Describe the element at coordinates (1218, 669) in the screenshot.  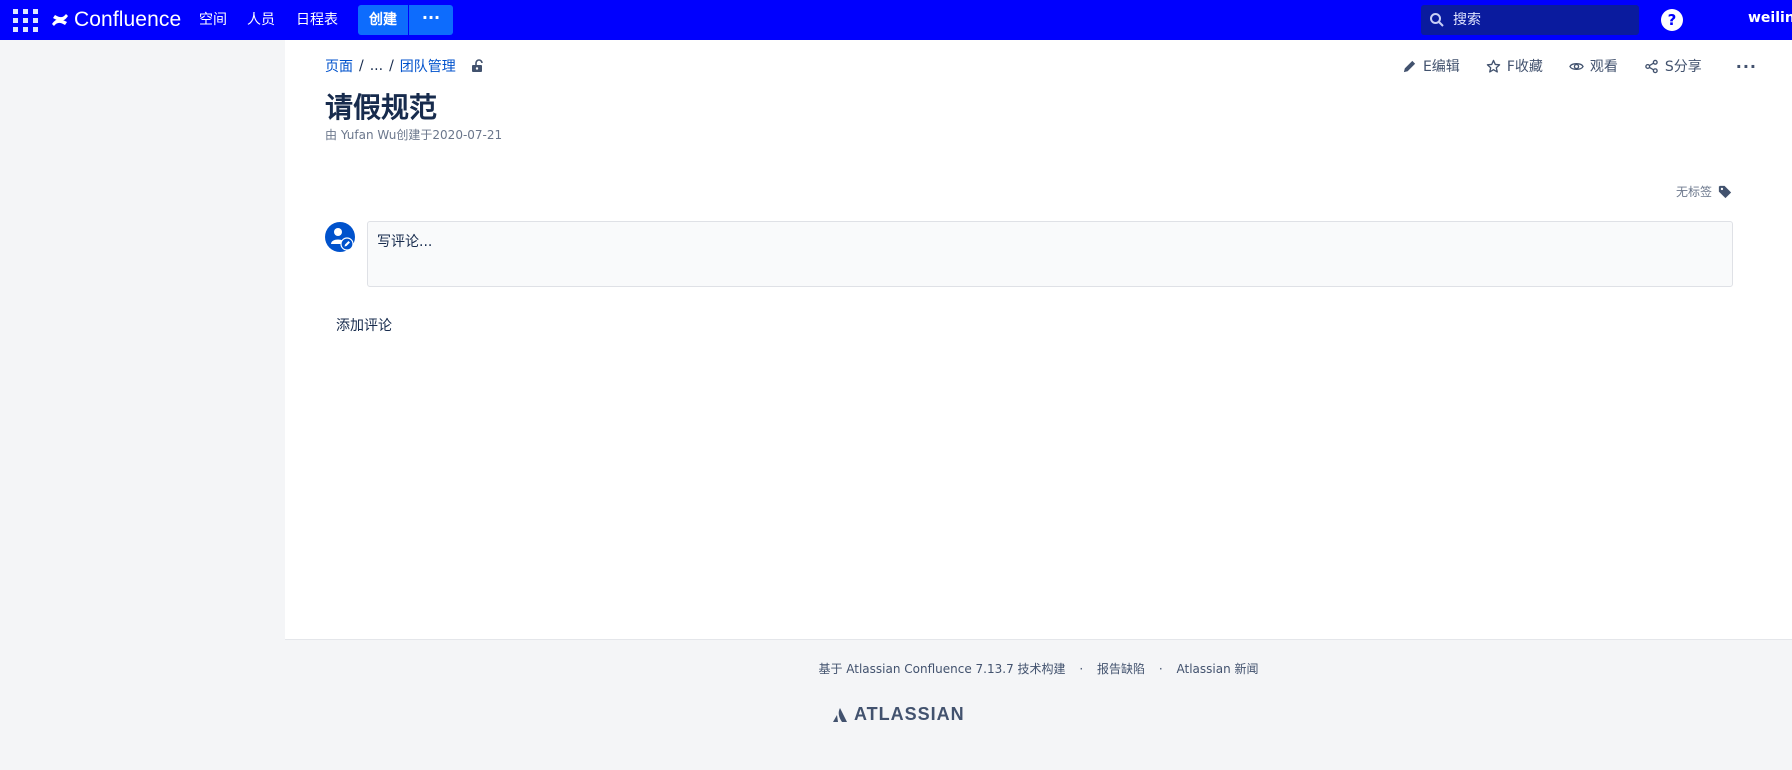
I see `footer-news: Atlassian 新闻` at that location.